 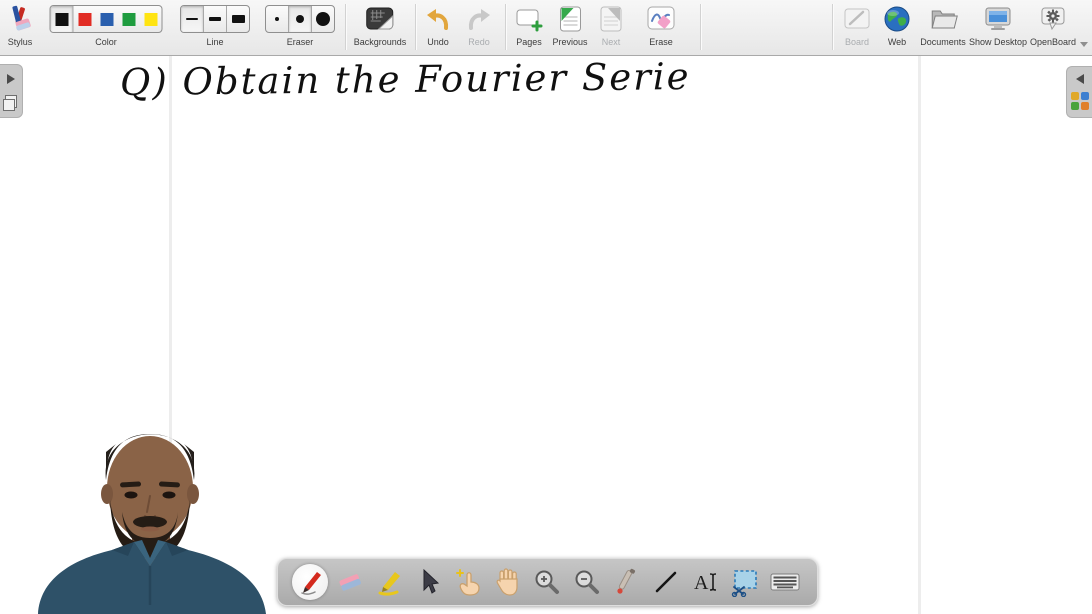 I want to click on board-label: Board, so click(x=857, y=42).